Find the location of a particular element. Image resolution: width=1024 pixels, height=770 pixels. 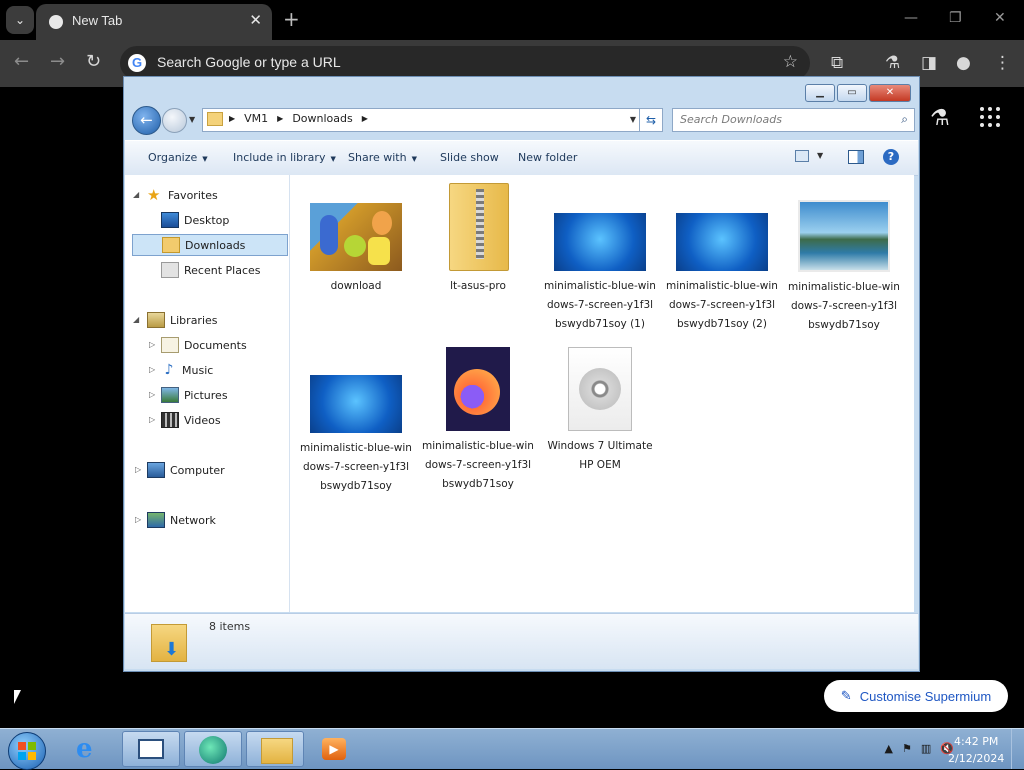

new-tab-button: + is located at coordinates (291, 19).